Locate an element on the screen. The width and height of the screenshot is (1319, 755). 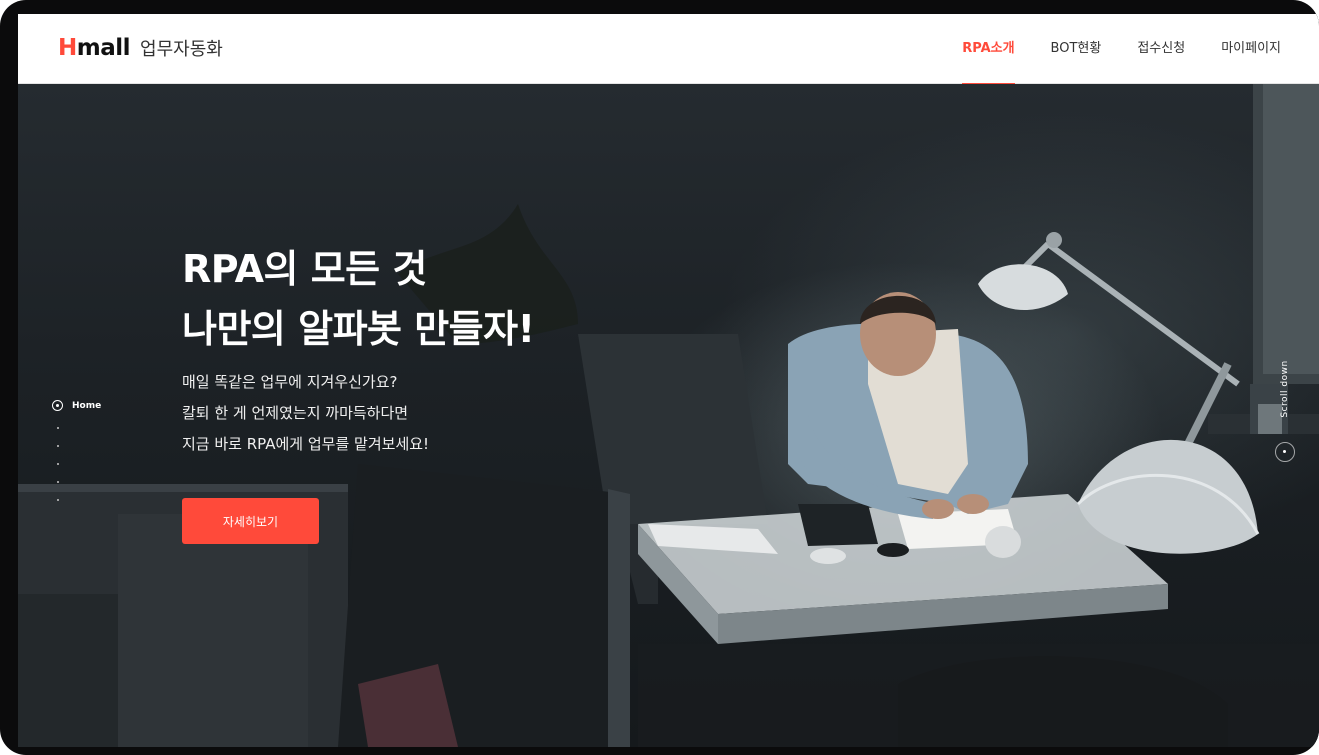
logo-mark: Hmall is located at coordinates (94, 48).